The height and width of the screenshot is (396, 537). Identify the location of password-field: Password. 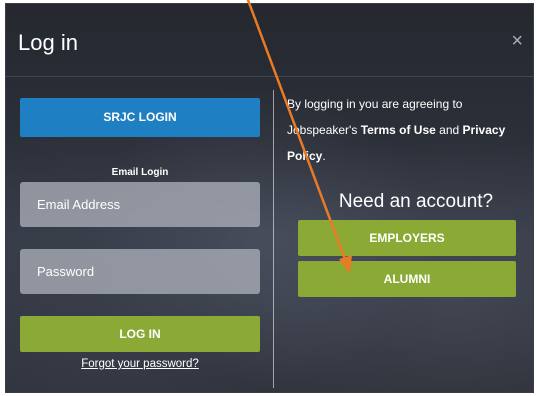
(140, 271).